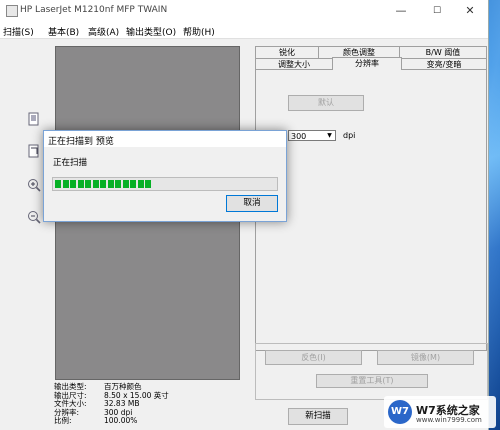 This screenshot has width=500, height=430. I want to click on dialog-title-bar: 正在扫描到 预览, so click(165, 139).